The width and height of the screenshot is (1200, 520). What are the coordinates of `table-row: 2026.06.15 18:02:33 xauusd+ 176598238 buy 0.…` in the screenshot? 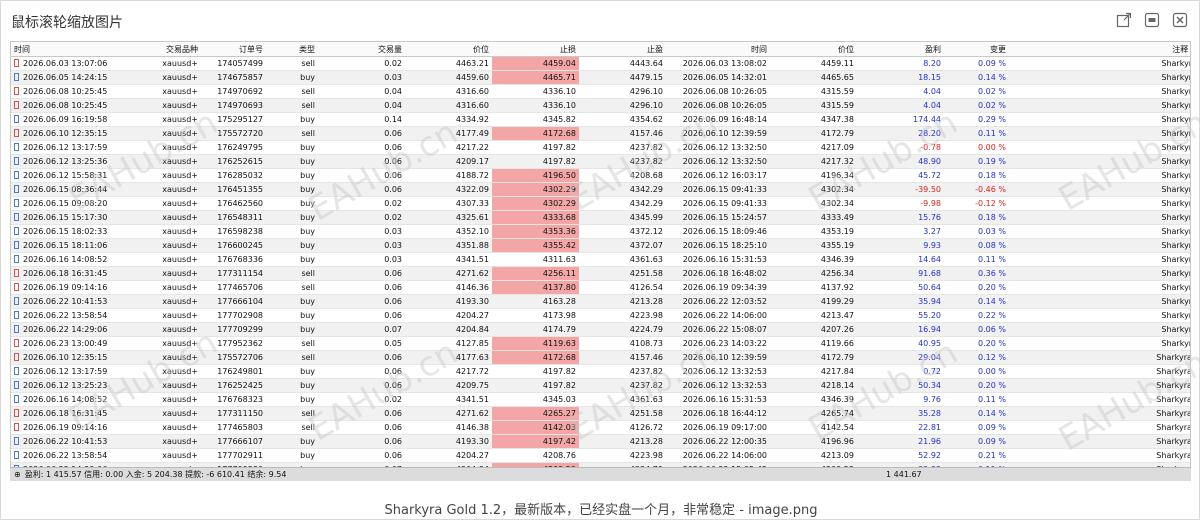 It's located at (600, 231).